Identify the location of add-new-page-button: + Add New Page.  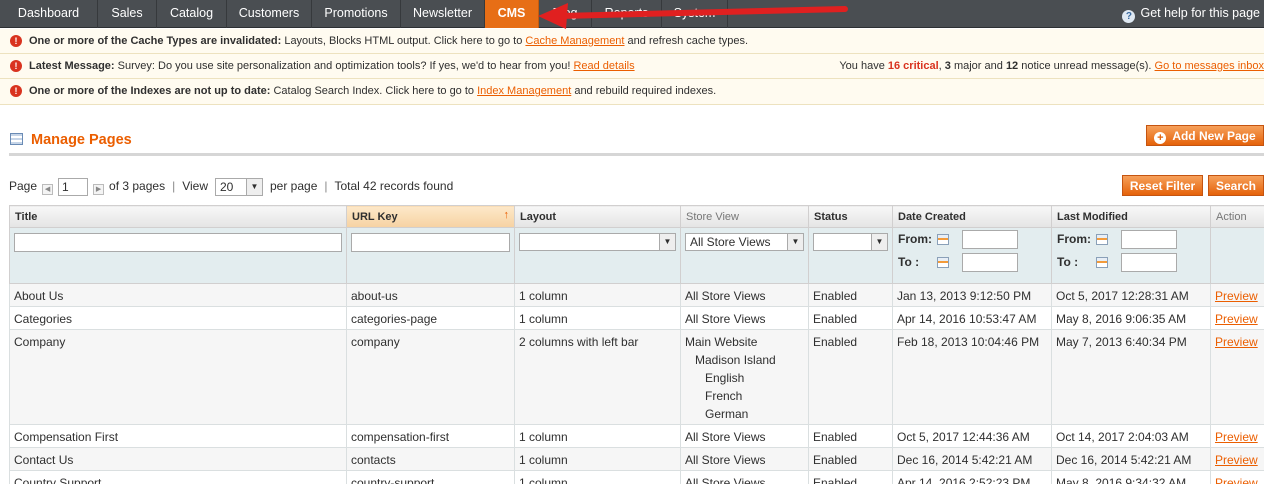
(1205, 135).